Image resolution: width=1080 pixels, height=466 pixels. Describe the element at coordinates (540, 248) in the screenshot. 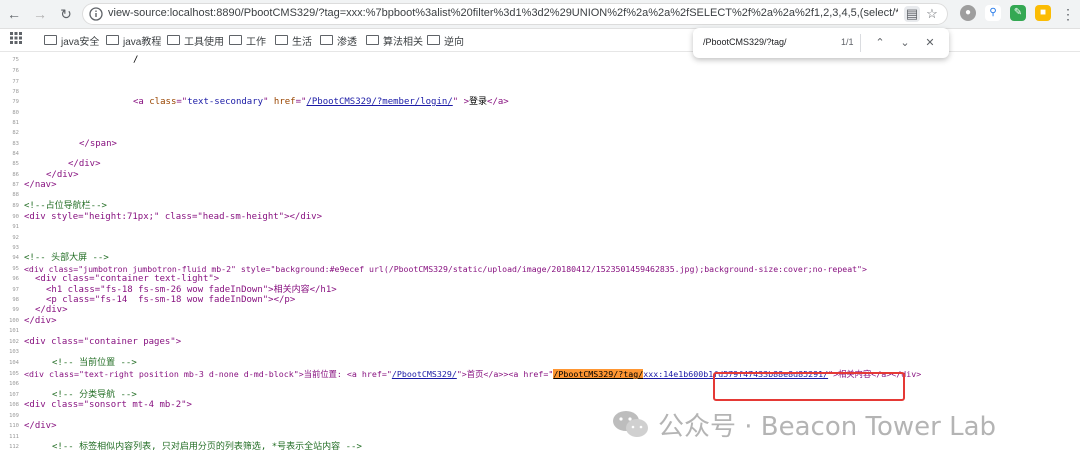

I see `source-line: 93` at that location.